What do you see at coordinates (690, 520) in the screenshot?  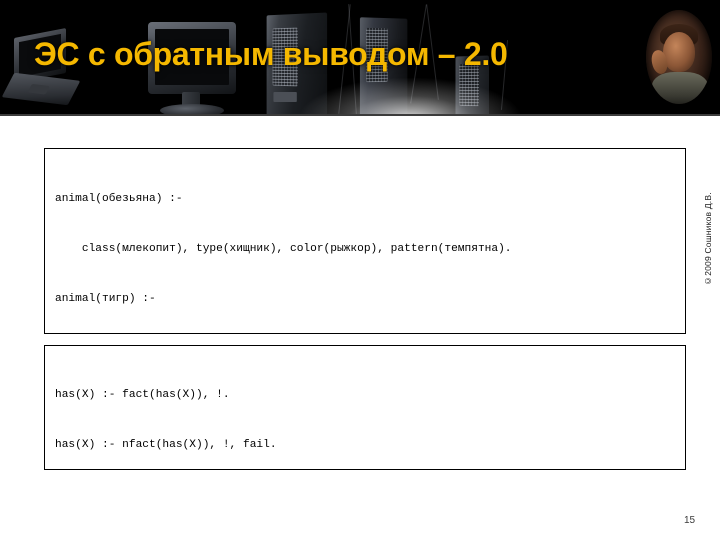 I see `page-number: 15` at bounding box center [690, 520].